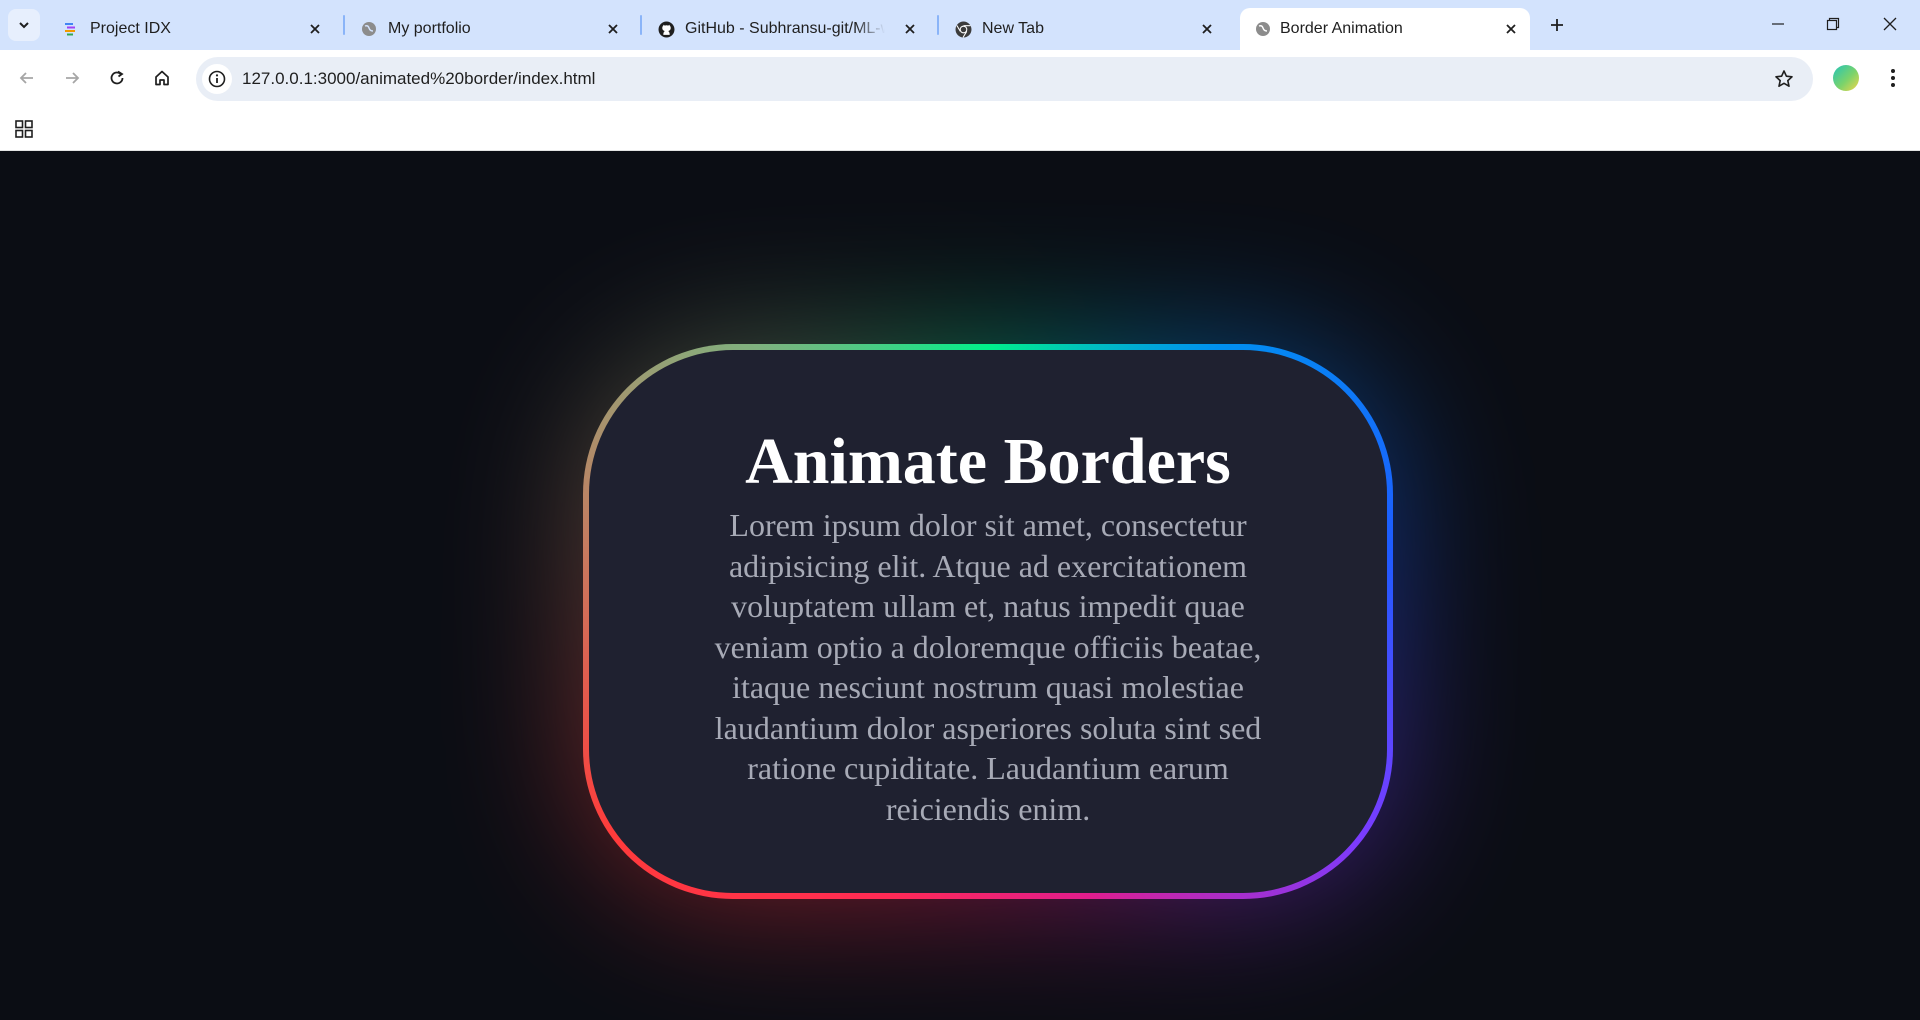 The width and height of the screenshot is (1920, 1020). I want to click on tab-title: GitHub - Subhransu-git/ML-with, so click(785, 28).